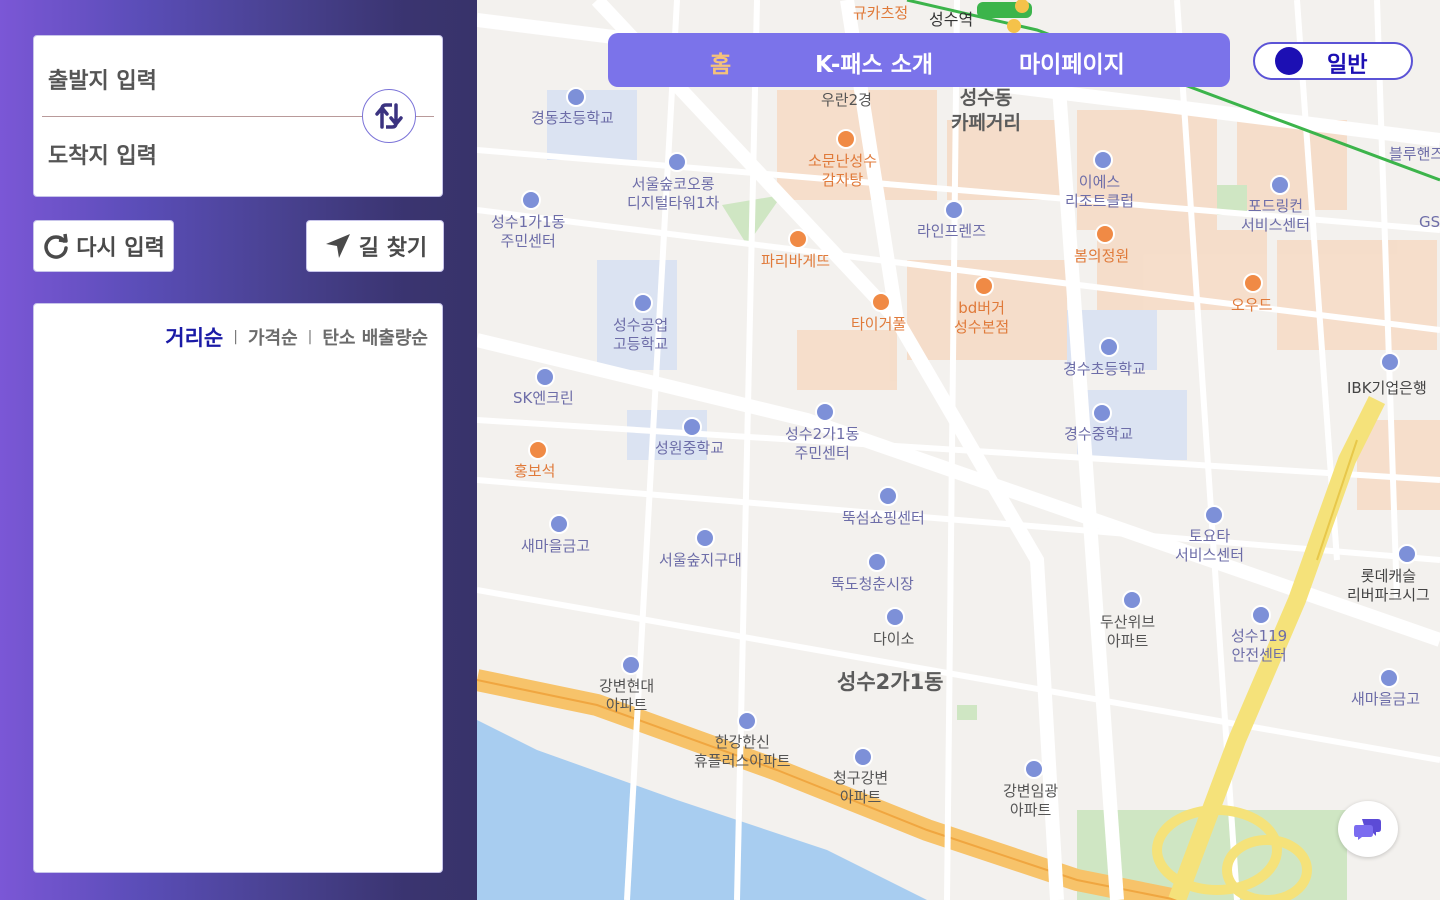 The height and width of the screenshot is (900, 1440). I want to click on gas-station-marker, so click(545, 377).